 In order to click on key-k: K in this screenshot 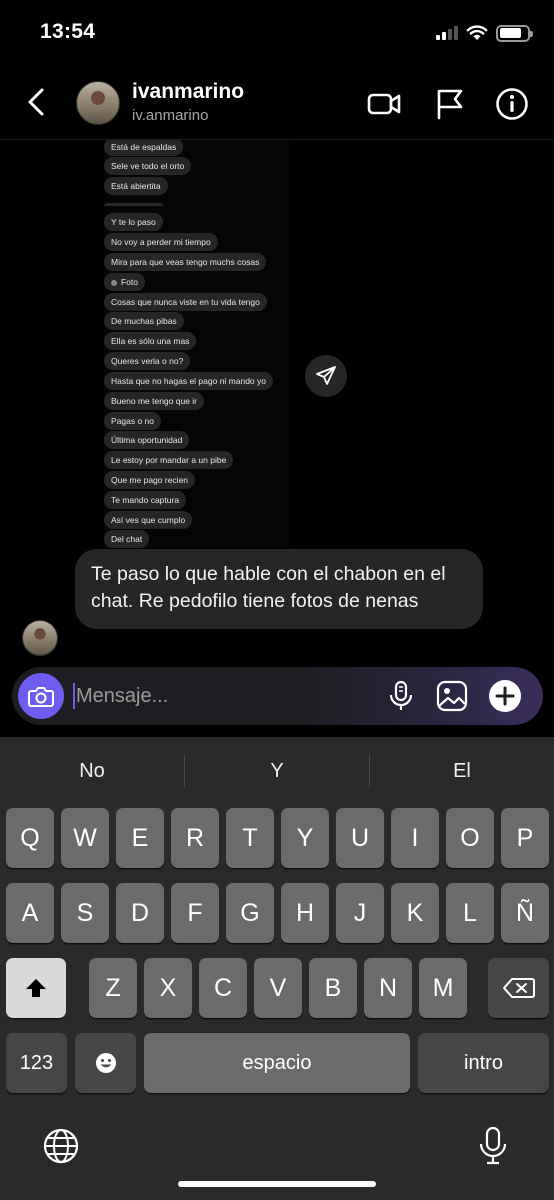, I will do `click(415, 913)`.